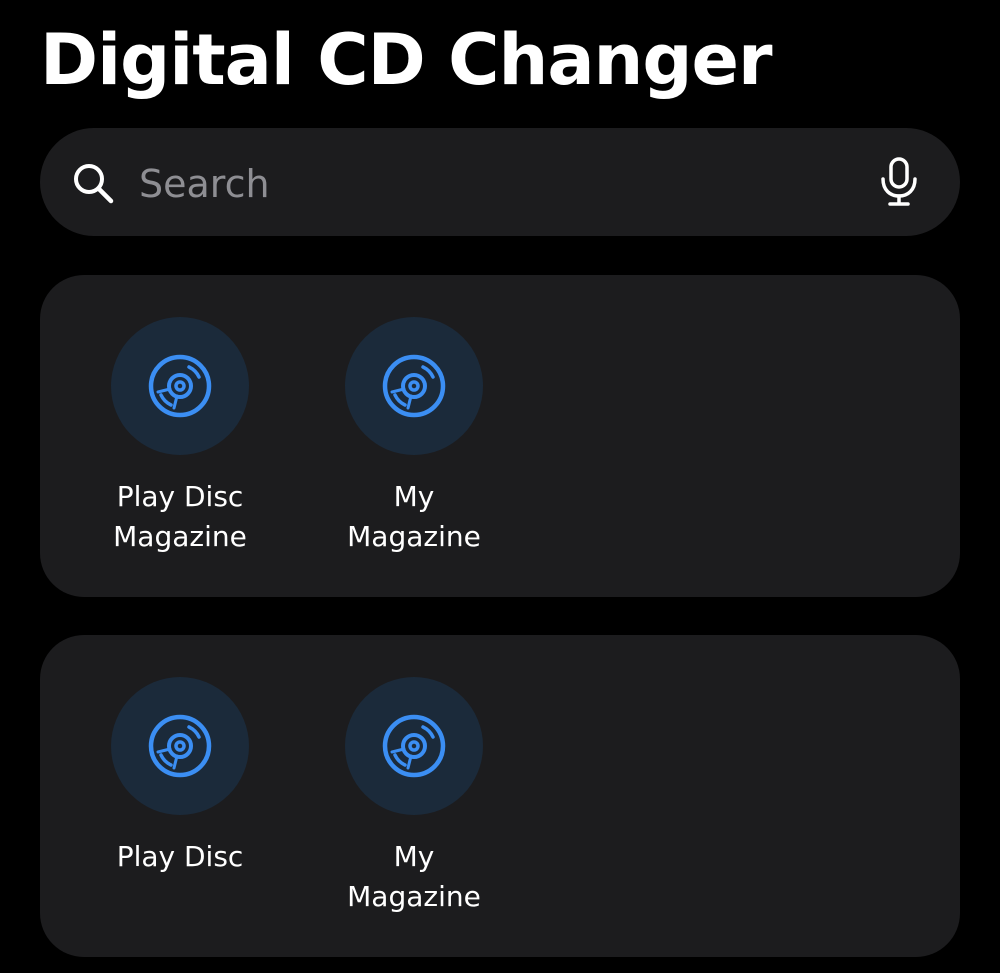 The image size is (1000, 973). What do you see at coordinates (180, 856) in the screenshot?
I see `tile-label: Play Disc` at bounding box center [180, 856].